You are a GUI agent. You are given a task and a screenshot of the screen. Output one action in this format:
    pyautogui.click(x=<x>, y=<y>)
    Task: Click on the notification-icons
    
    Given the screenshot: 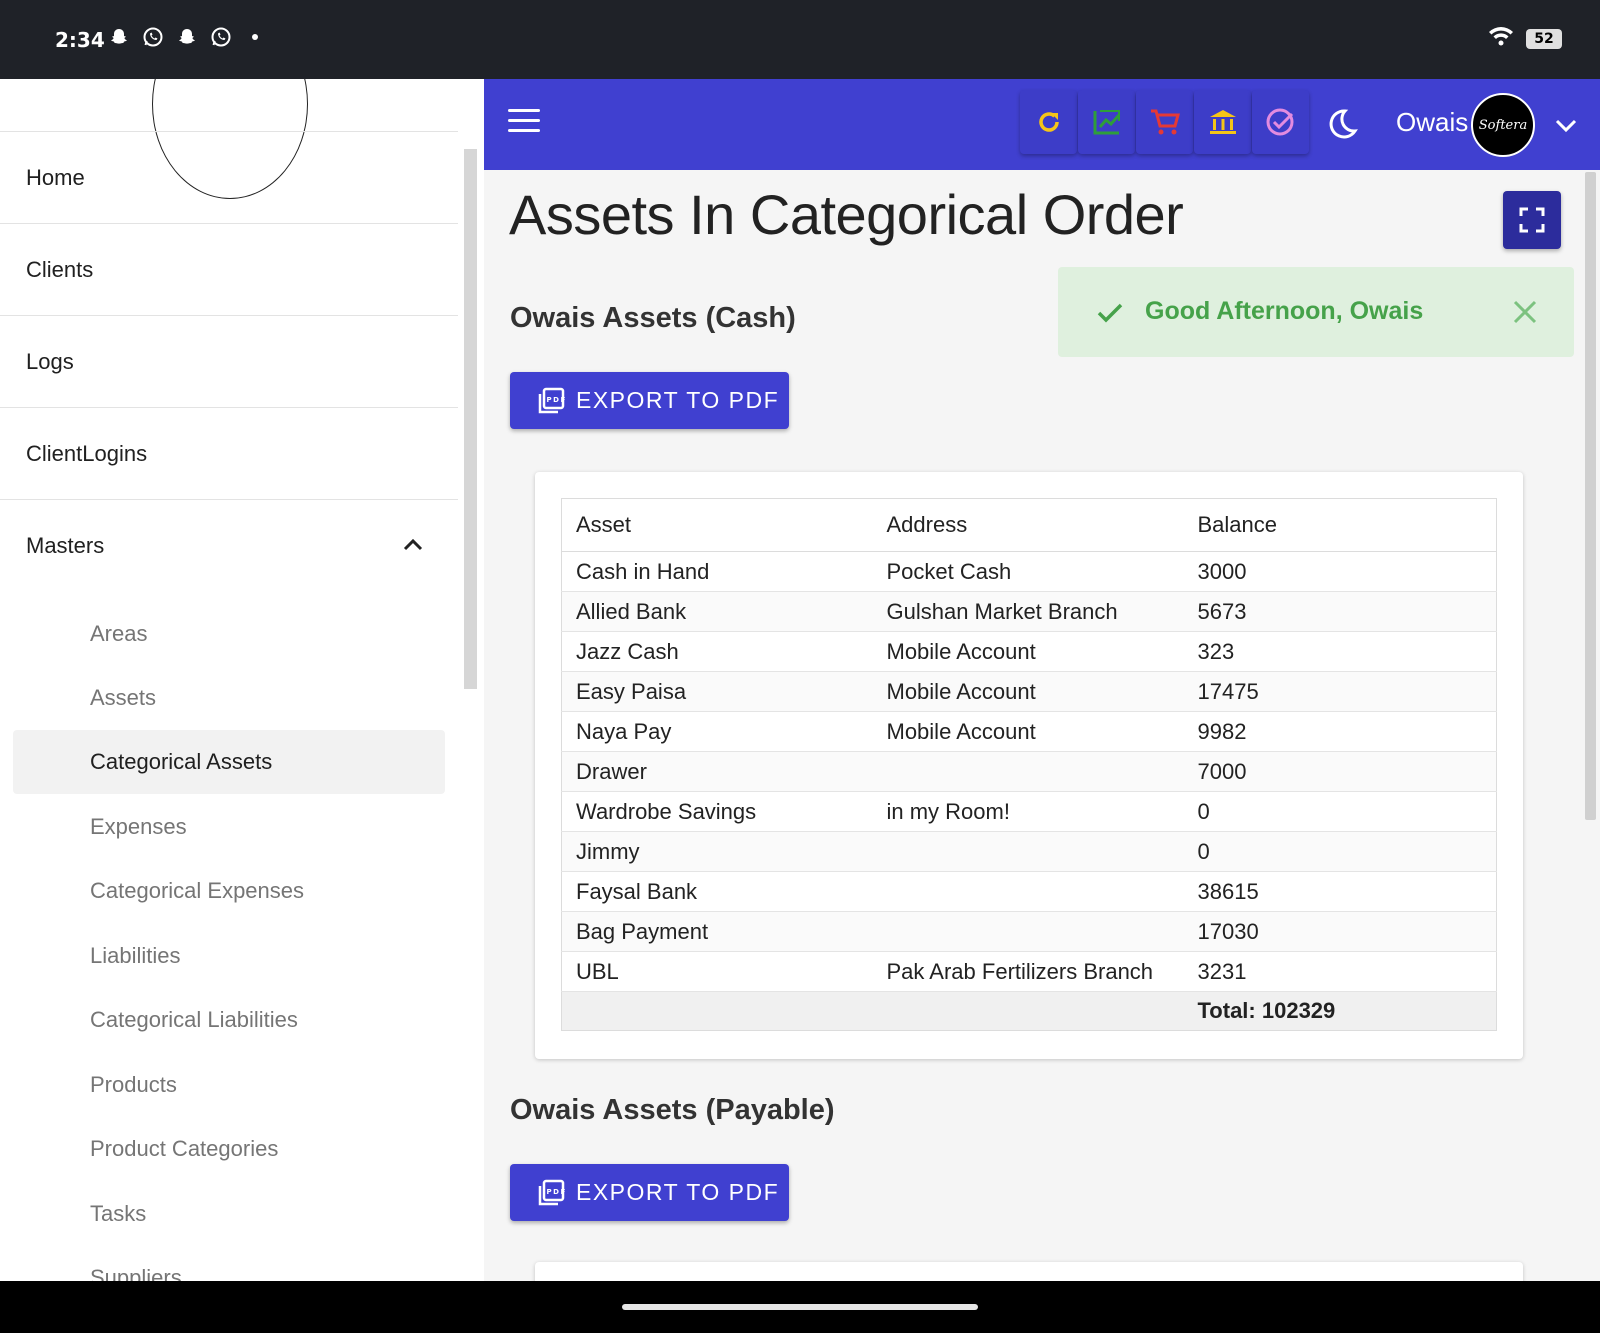 What is the action you would take?
    pyautogui.click(x=187, y=37)
    